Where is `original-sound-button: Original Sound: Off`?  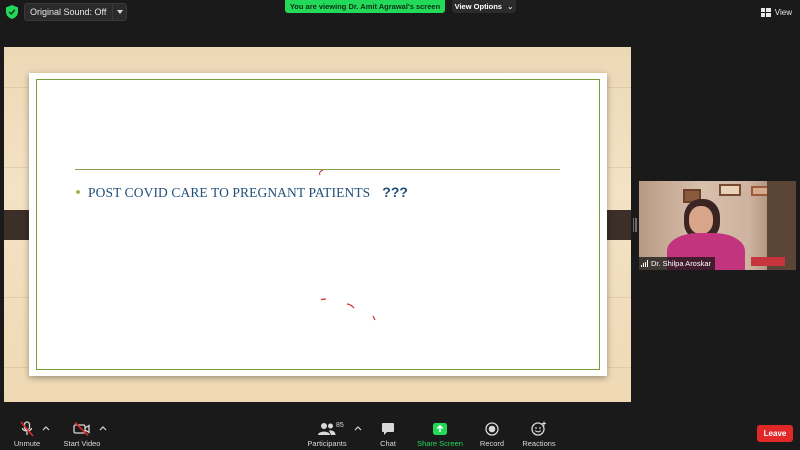 original-sound-button: Original Sound: Off is located at coordinates (76, 12).